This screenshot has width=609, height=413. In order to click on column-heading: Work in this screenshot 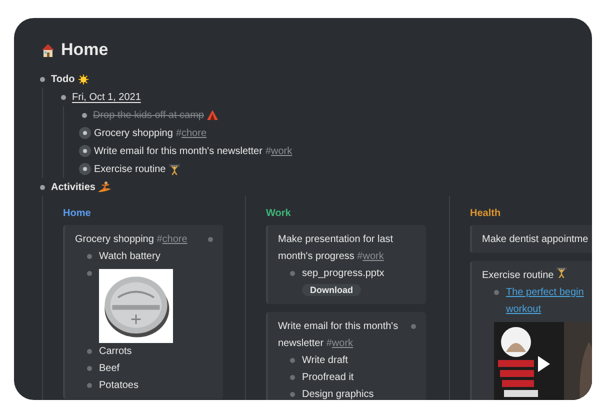, I will do `click(279, 213)`.